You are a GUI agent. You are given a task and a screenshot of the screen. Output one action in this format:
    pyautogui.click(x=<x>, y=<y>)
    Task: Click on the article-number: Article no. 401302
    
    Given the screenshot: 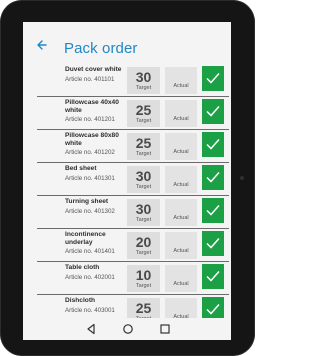 What is the action you would take?
    pyautogui.click(x=90, y=211)
    